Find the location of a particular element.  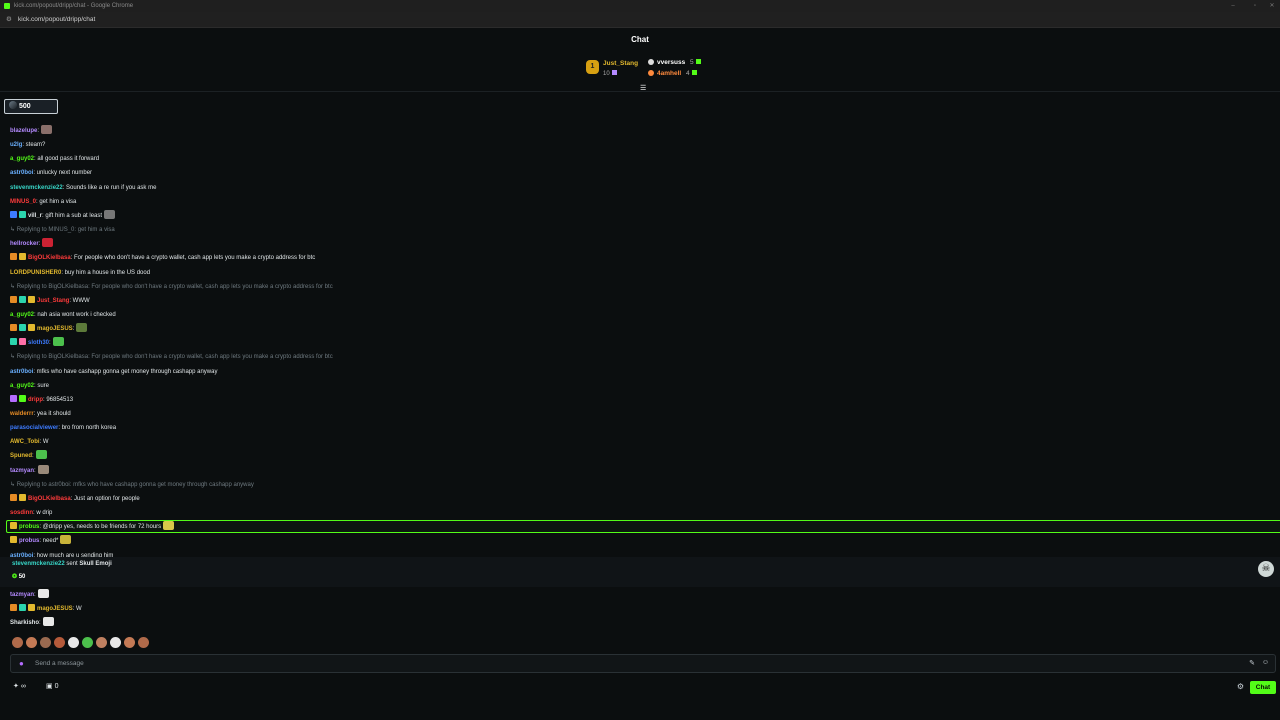

chat-input is located at coordinates (635, 663).